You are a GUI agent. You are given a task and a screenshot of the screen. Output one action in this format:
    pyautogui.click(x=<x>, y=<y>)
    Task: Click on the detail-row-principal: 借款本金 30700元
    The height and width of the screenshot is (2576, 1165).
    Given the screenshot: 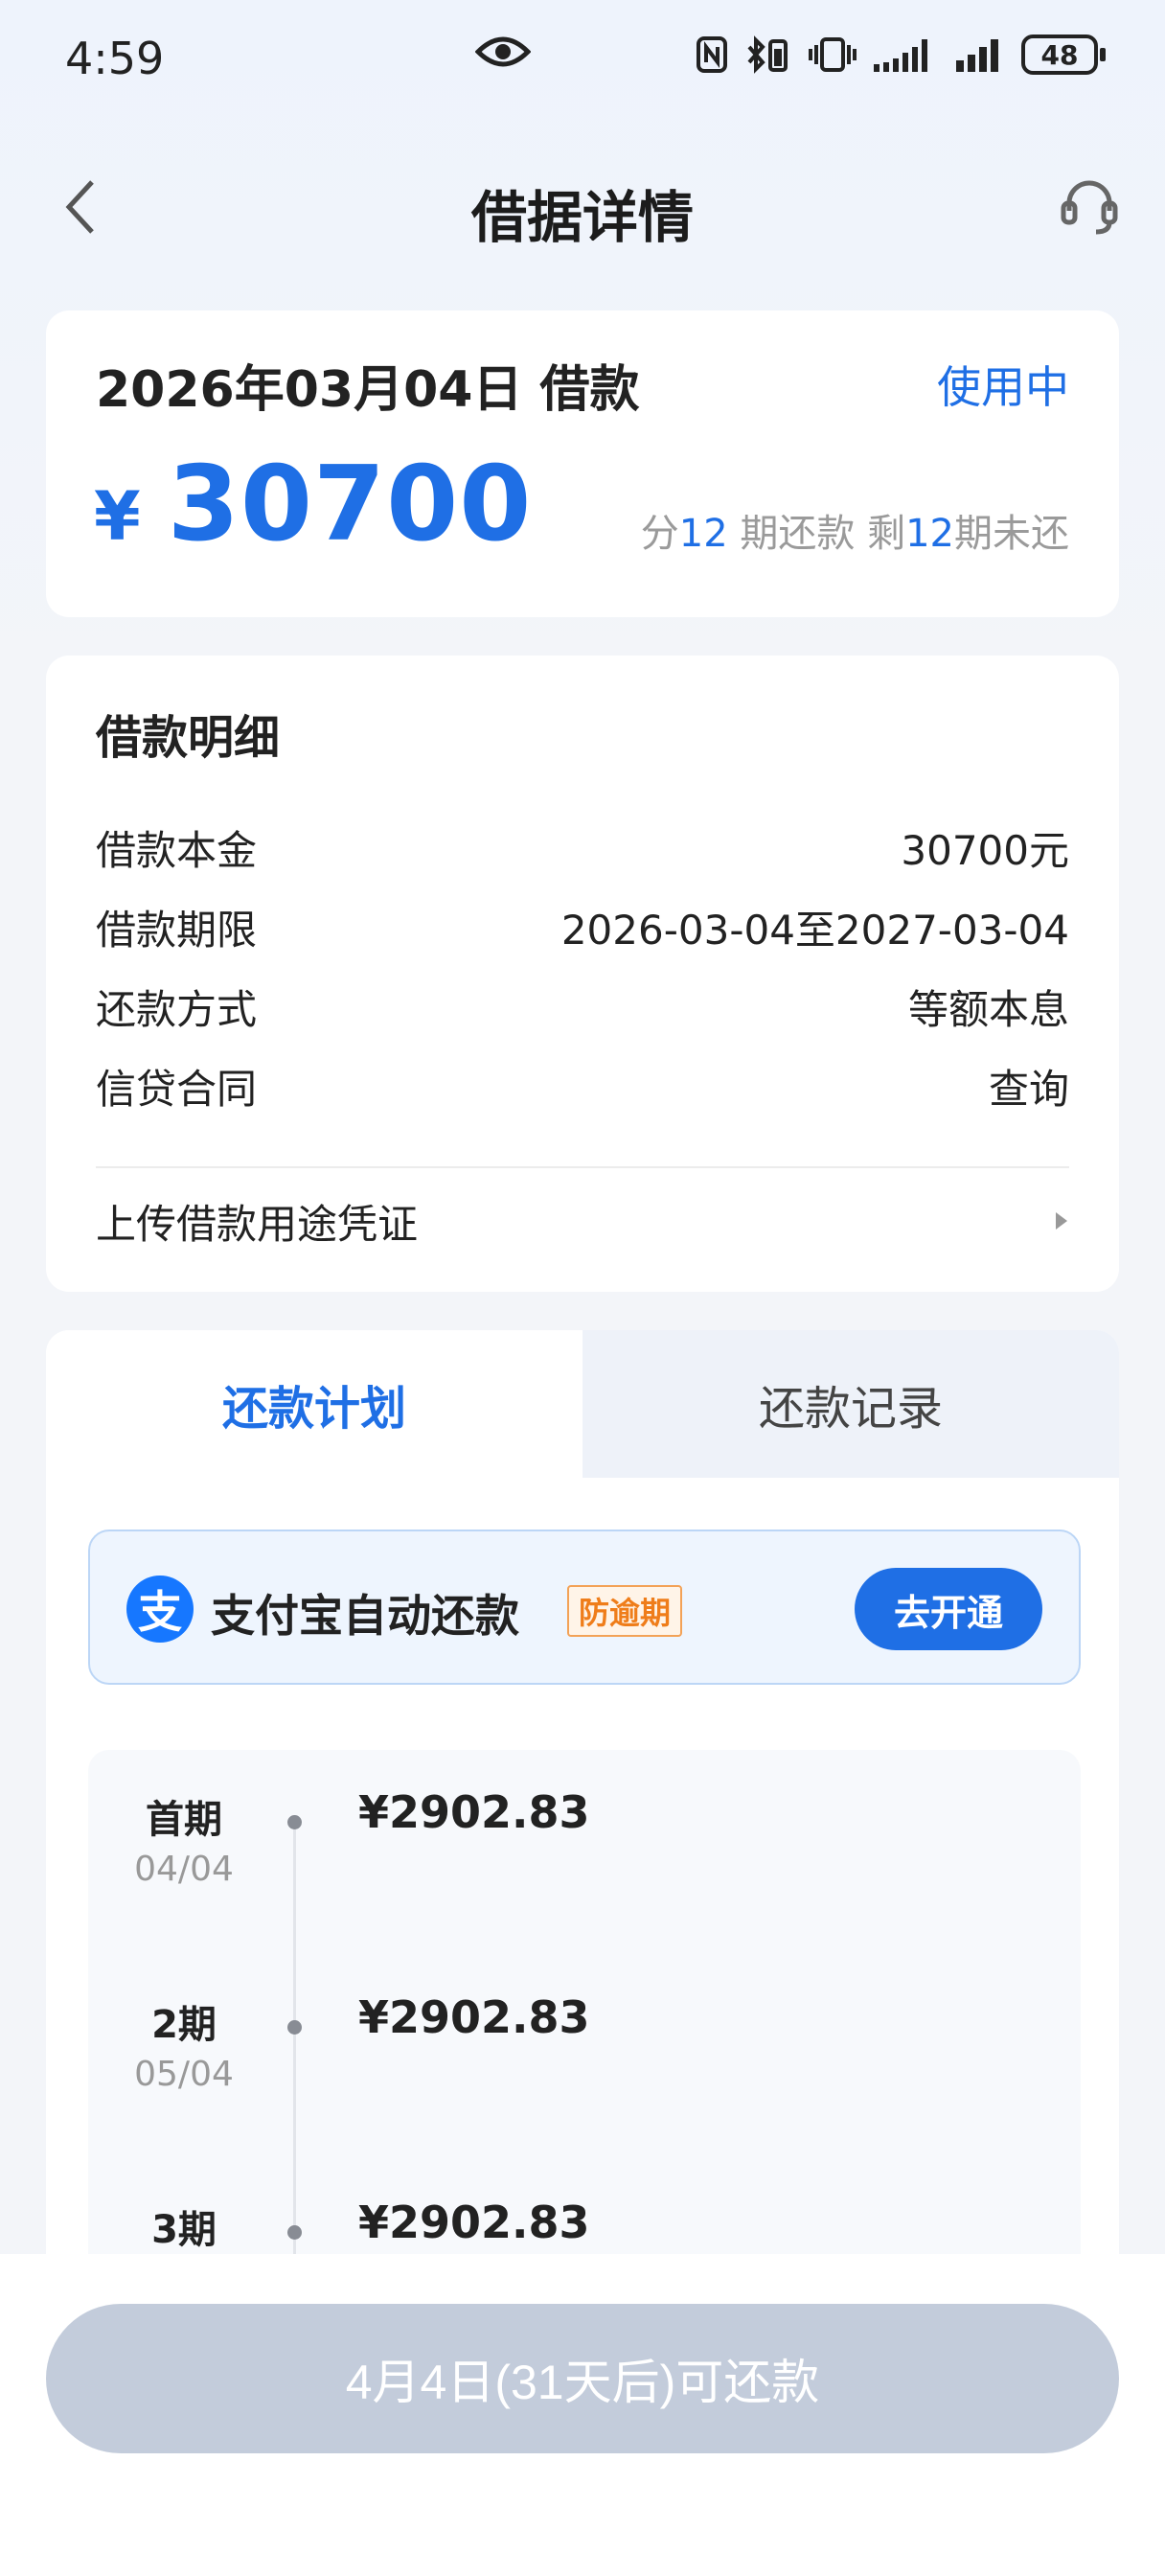 What is the action you would take?
    pyautogui.click(x=582, y=847)
    